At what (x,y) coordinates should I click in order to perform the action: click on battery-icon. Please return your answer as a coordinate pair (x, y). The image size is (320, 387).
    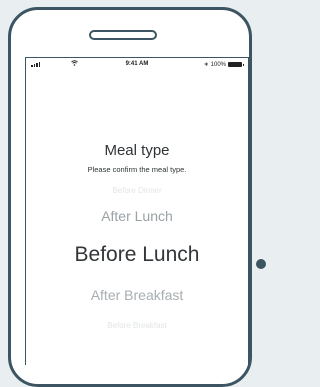
    Looking at the image, I should click on (236, 64).